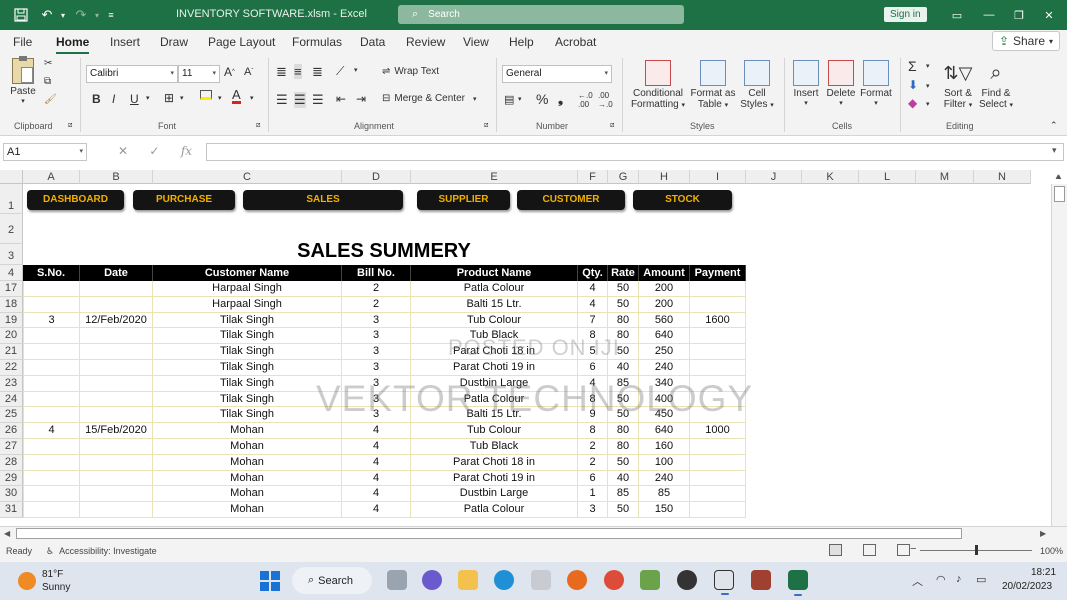  I want to click on percent-icon: %, so click(542, 99).